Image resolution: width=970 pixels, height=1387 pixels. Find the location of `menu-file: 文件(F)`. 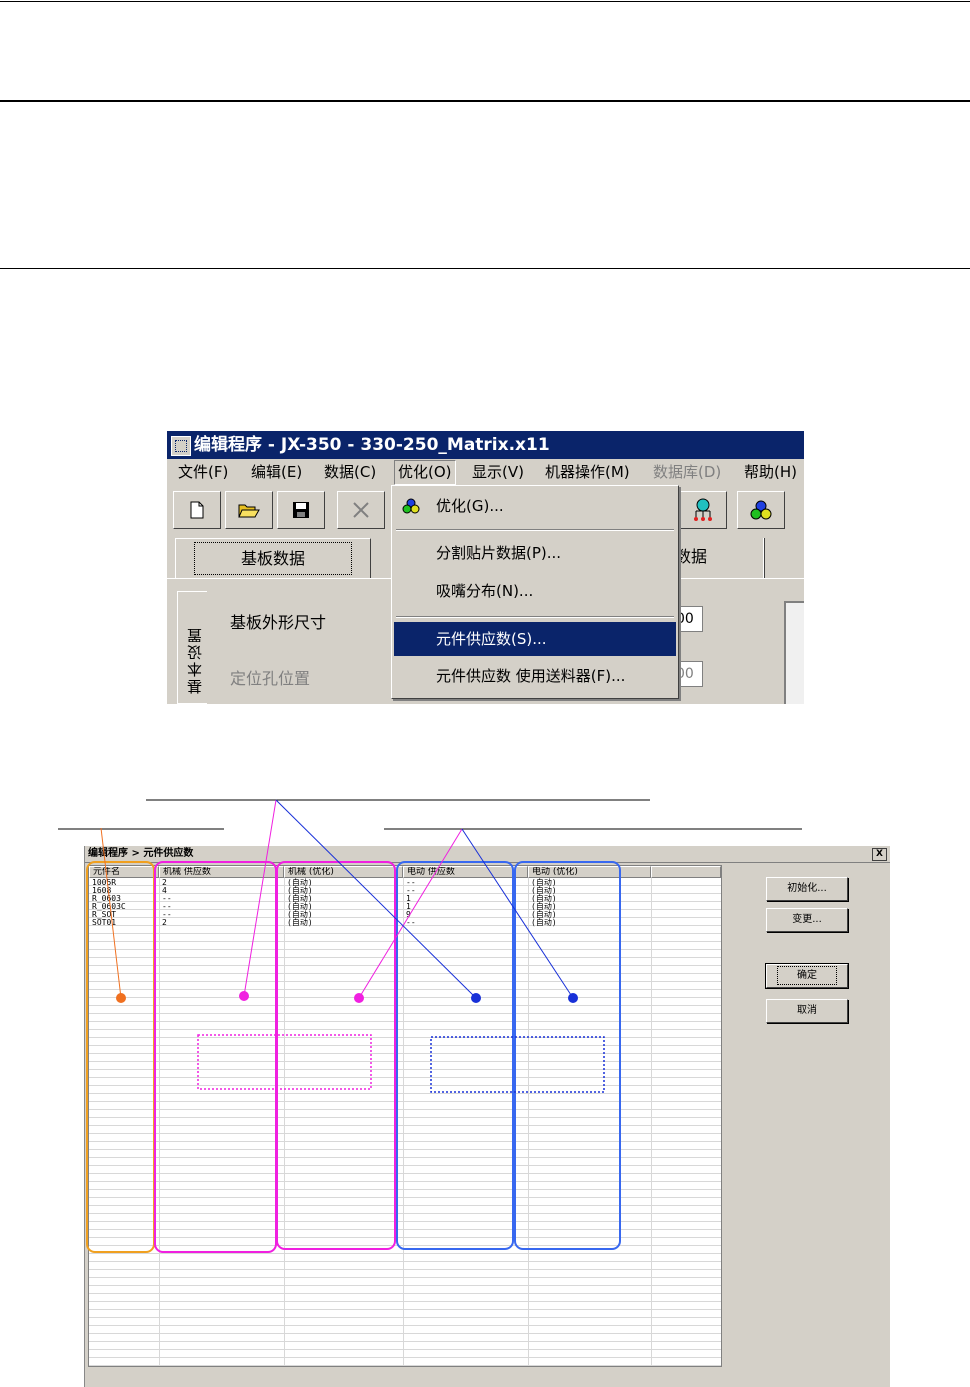

menu-file: 文件(F) is located at coordinates (203, 472).